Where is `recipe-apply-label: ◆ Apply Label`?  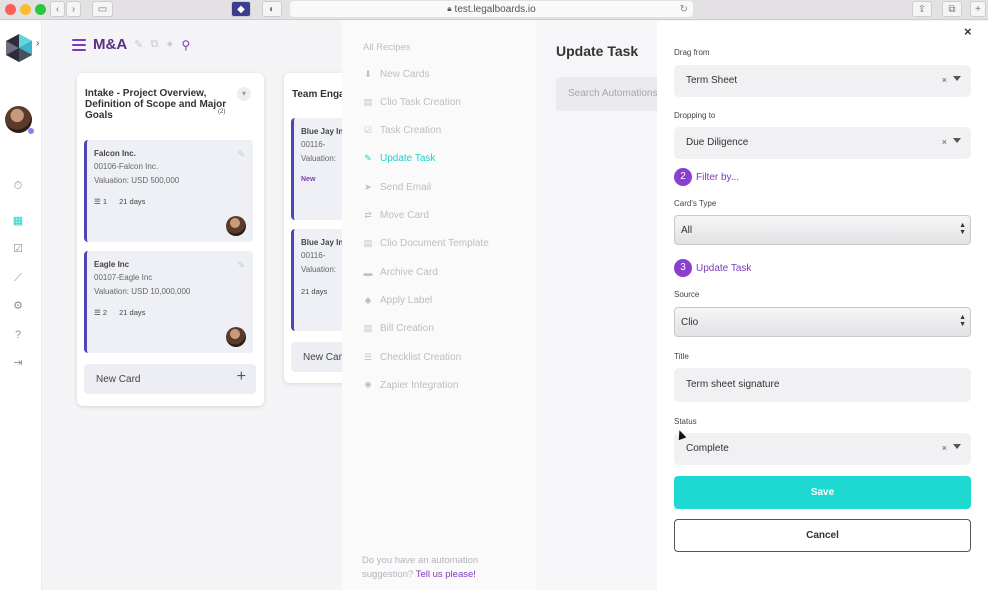
recipe-apply-label: ◆ Apply Label is located at coordinates (398, 300).